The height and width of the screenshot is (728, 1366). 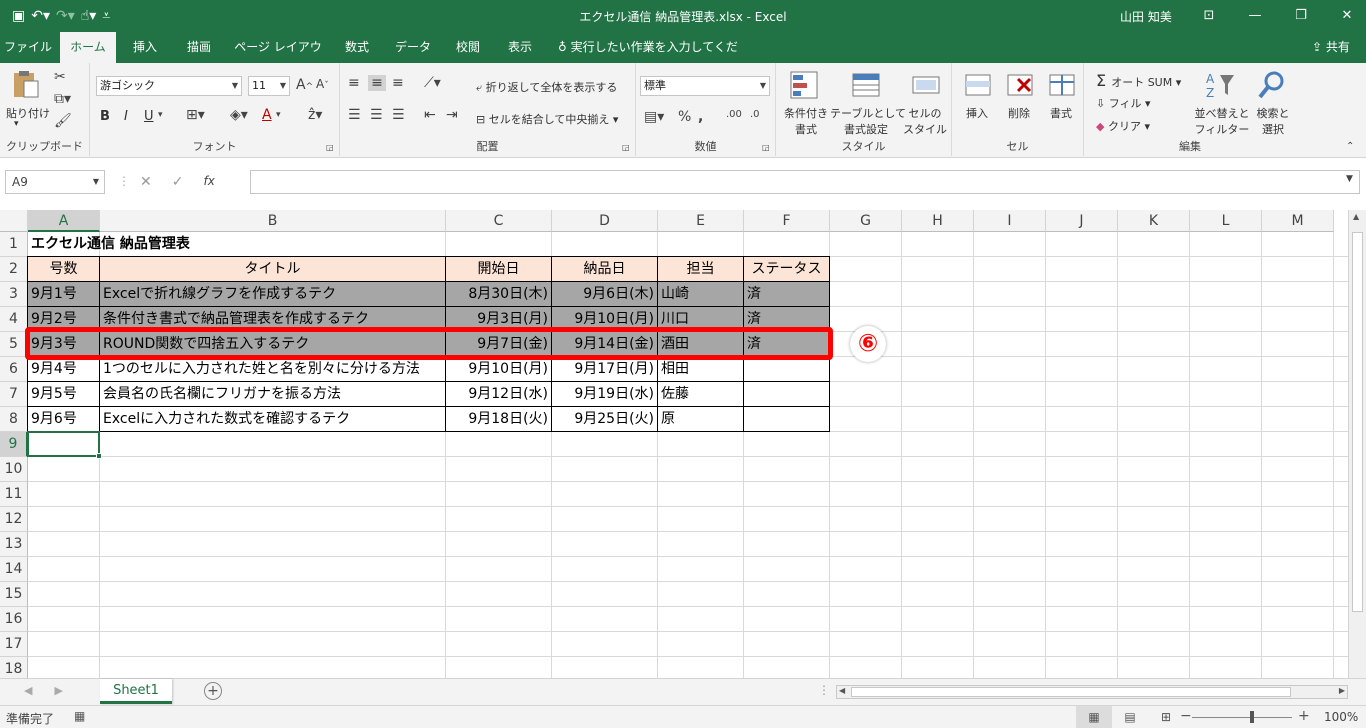 What do you see at coordinates (1304, 716) in the screenshot?
I see `zoom-in-icon: +` at bounding box center [1304, 716].